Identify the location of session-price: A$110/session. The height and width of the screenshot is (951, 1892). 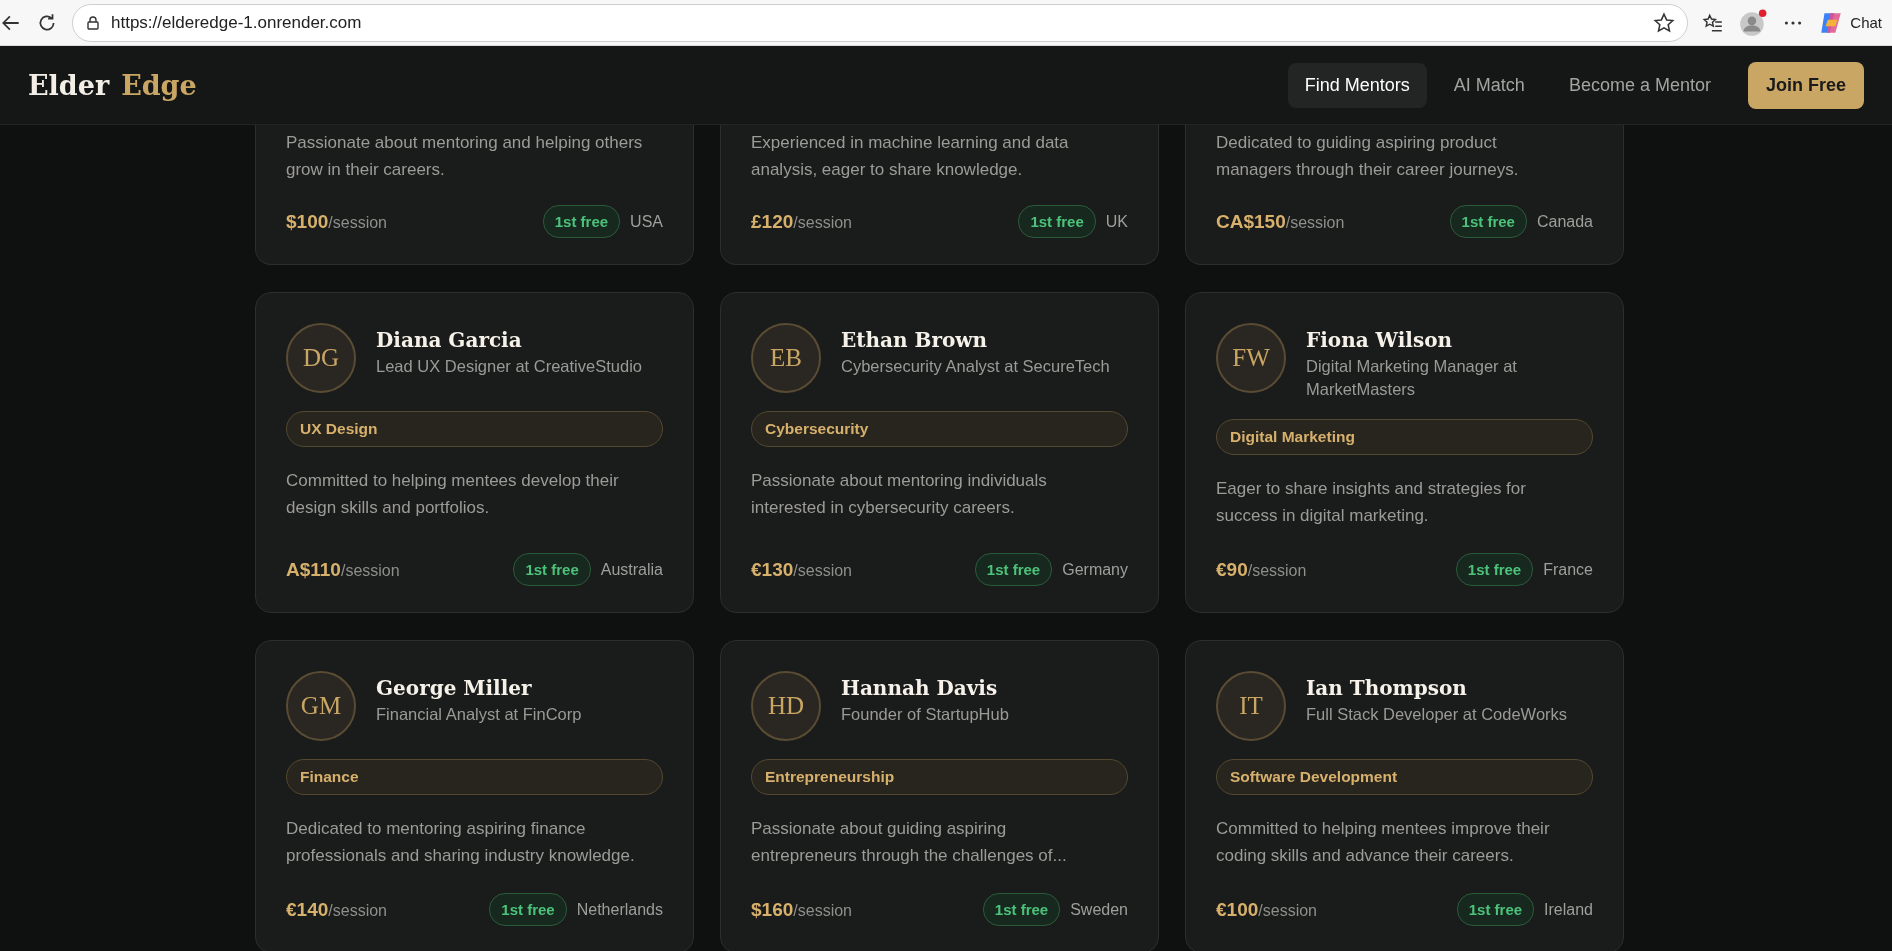
(343, 569).